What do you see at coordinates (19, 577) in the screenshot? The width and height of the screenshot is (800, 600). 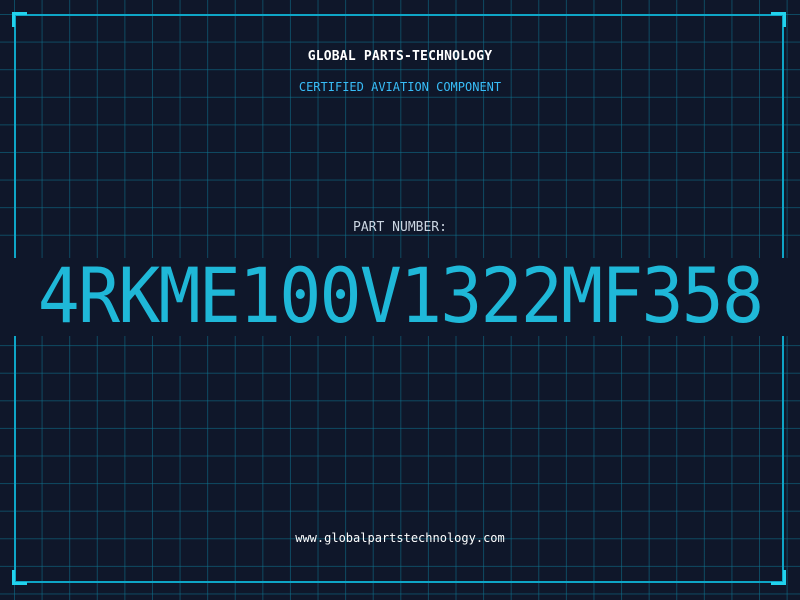 I see `corner-mark-bottom-left` at bounding box center [19, 577].